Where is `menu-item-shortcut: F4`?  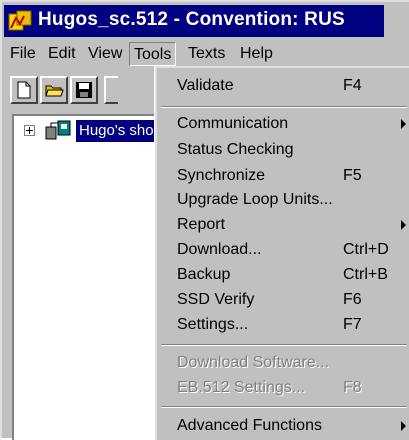
menu-item-shortcut: F4 is located at coordinates (352, 85).